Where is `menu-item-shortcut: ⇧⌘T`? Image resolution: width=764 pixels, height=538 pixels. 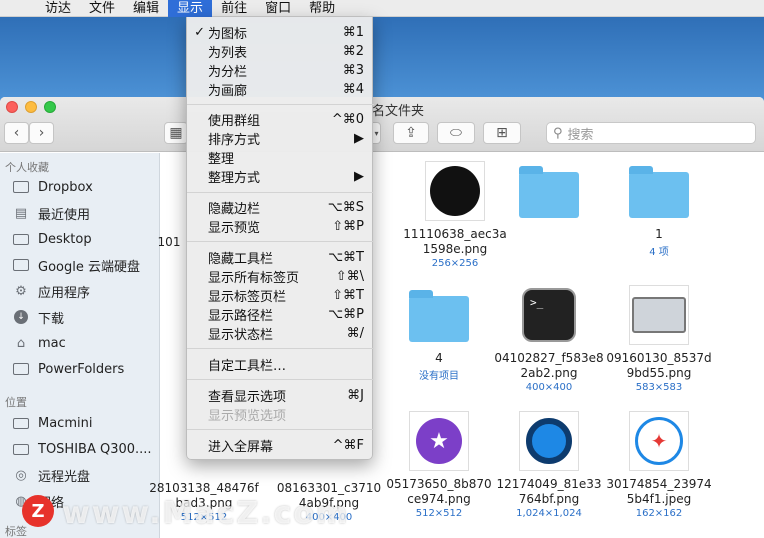
menu-item-shortcut: ⇧⌘T is located at coordinates (348, 295).